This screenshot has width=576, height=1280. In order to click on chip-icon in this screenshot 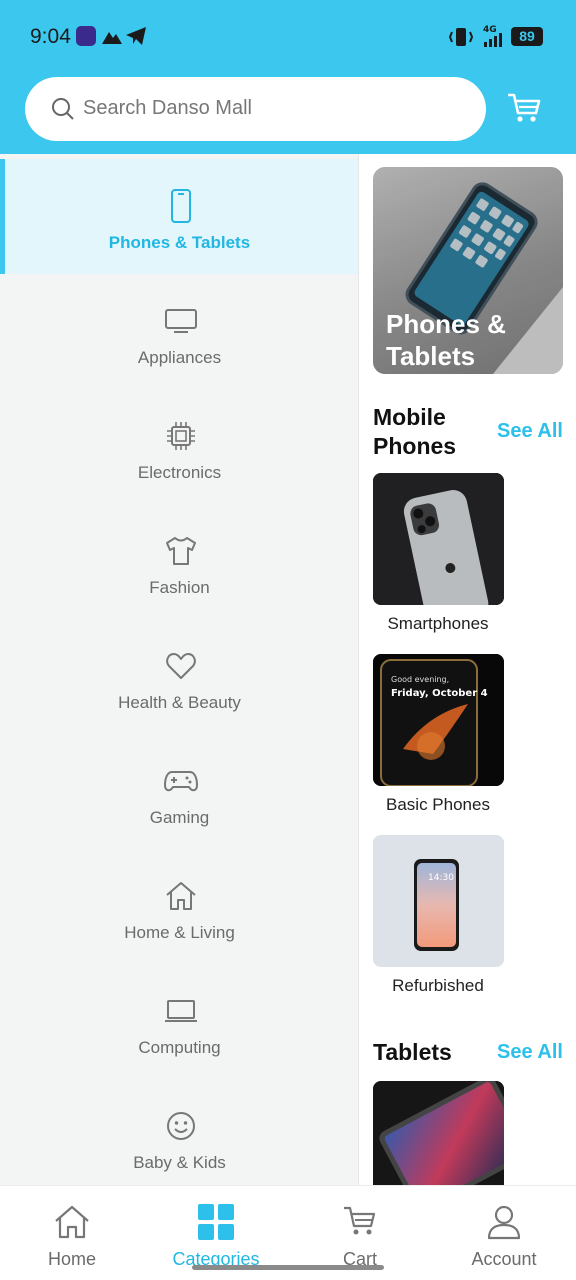, I will do `click(181, 436)`.